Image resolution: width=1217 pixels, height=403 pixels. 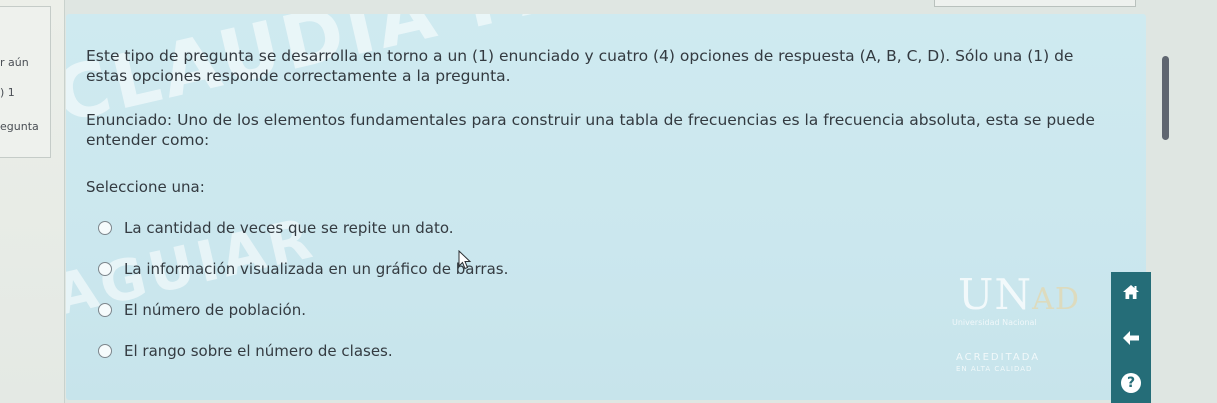 I want to click on answer-option-d: El rango sobre el número de clases., so click(x=245, y=351).